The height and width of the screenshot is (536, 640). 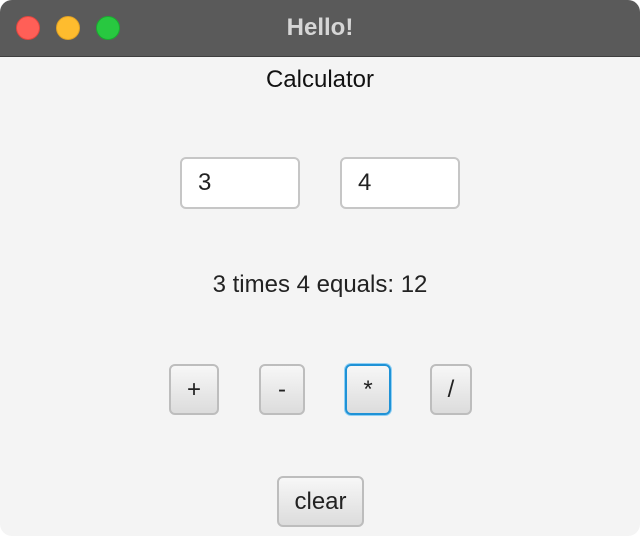 What do you see at coordinates (240, 183) in the screenshot?
I see `first-number-input` at bounding box center [240, 183].